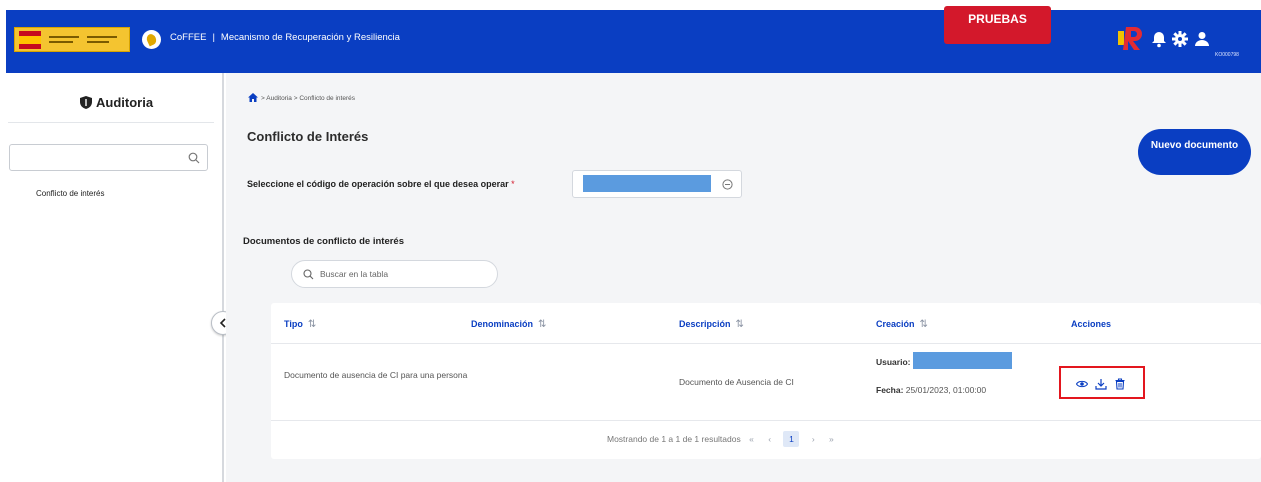  What do you see at coordinates (766, 343) in the screenshot?
I see `table-header-divider` at bounding box center [766, 343].